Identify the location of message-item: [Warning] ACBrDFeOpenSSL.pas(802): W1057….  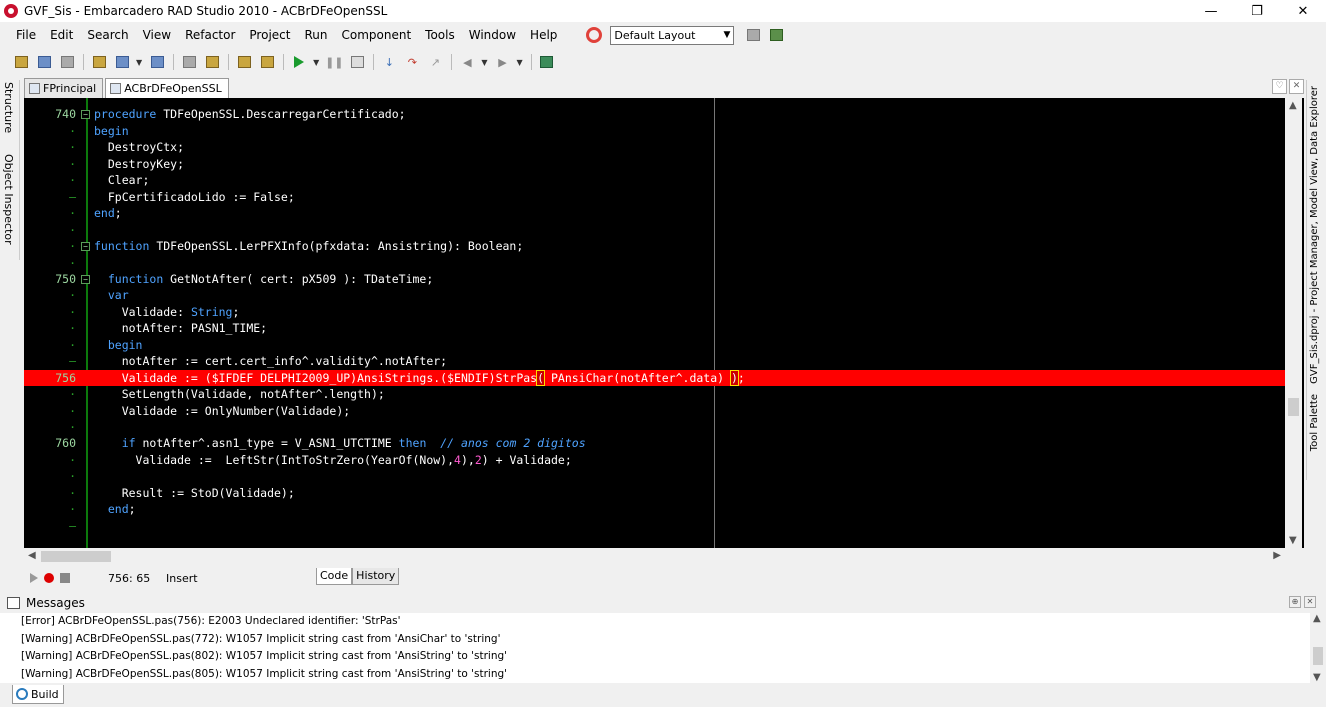
(655, 657).